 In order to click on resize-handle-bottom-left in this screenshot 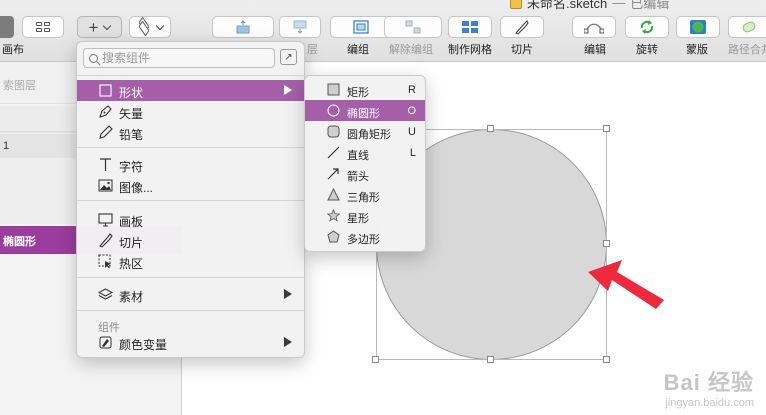, I will do `click(375, 359)`.